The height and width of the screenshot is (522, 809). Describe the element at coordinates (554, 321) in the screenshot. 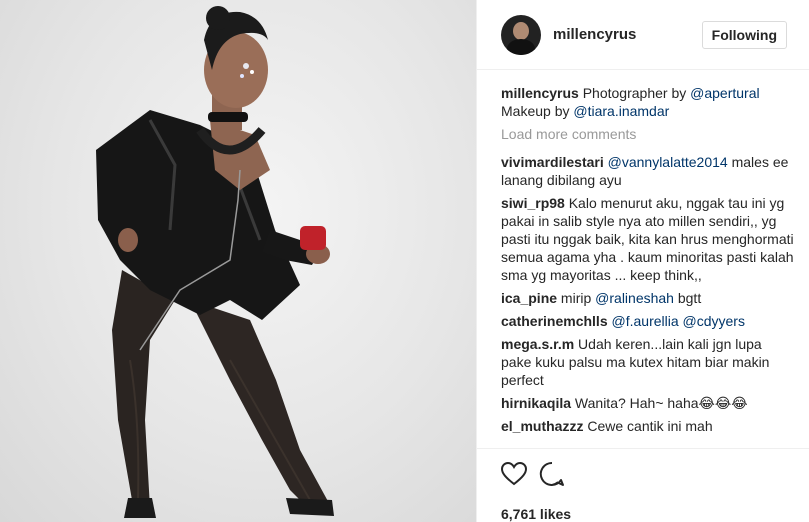

I see `comment-username: catherinemchlls` at that location.